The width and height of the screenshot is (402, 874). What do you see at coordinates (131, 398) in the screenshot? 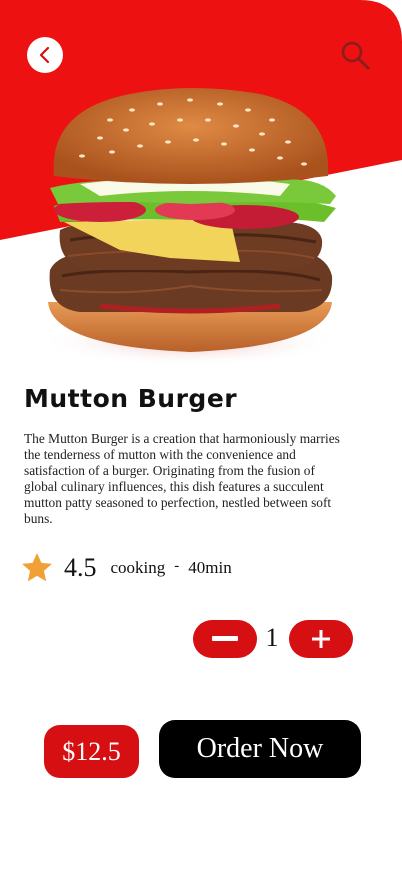
I see `product-title: Mutton Burger` at bounding box center [131, 398].